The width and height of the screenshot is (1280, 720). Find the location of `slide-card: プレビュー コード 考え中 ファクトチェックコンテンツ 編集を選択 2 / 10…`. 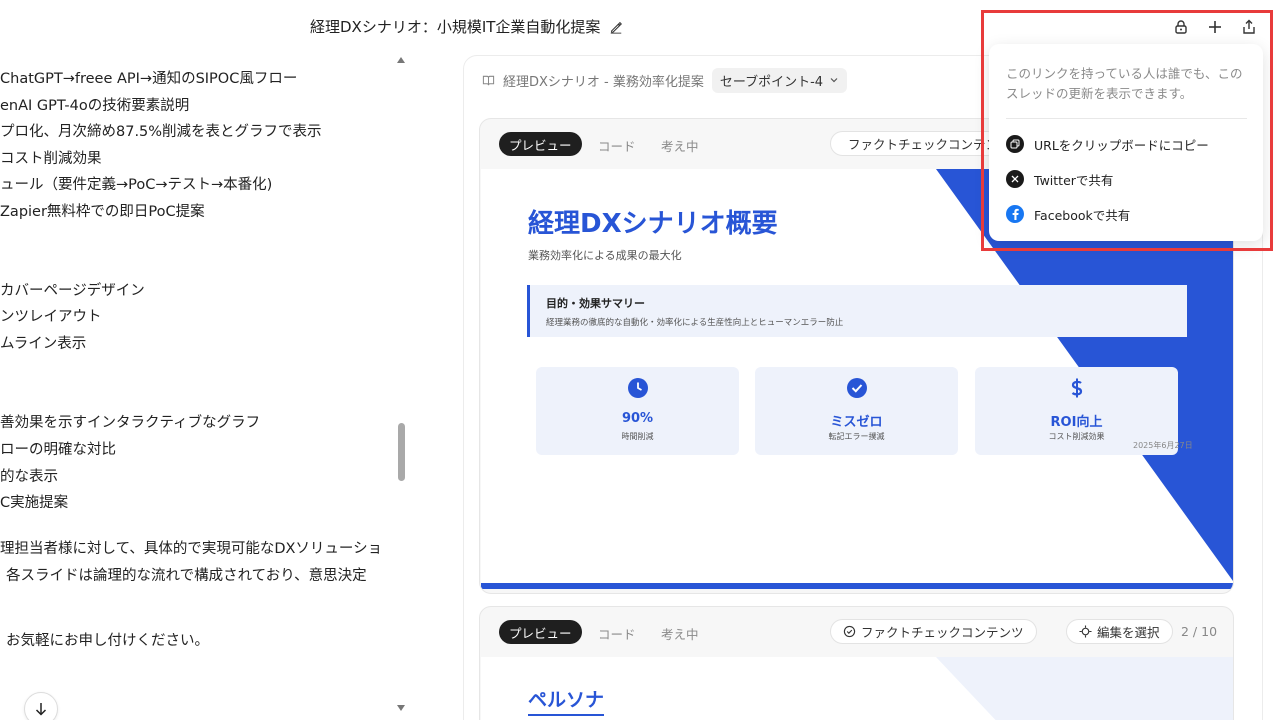

slide-card: プレビュー コード 考え中 ファクトチェックコンテンツ 編集を選択 2 / 10… is located at coordinates (856, 663).